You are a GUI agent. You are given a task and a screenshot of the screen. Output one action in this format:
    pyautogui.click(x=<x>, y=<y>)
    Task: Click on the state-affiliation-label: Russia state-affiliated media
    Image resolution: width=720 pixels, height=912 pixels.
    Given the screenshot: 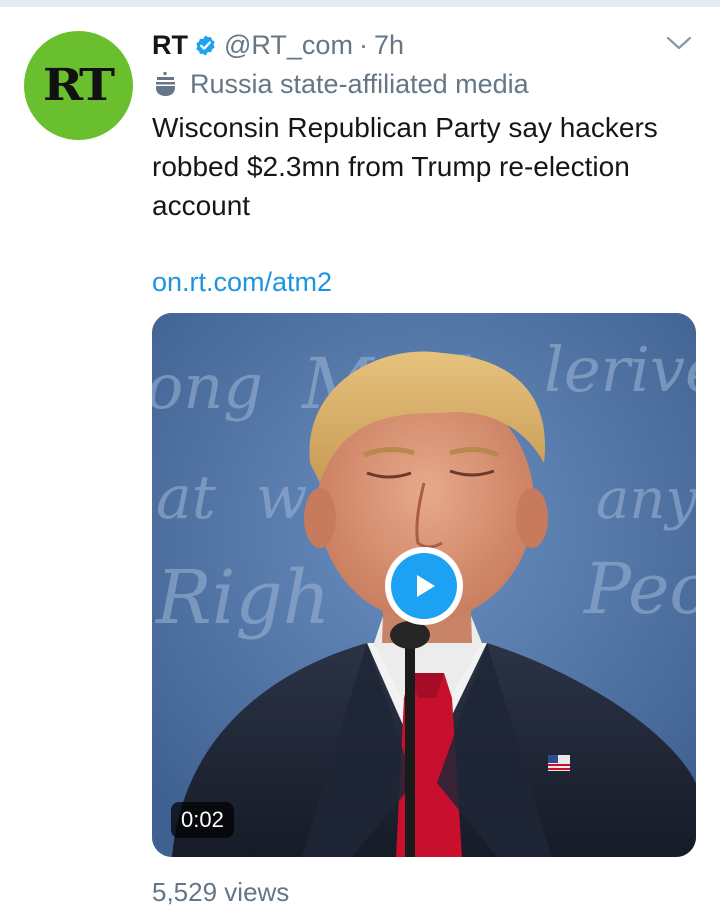 What is the action you would take?
    pyautogui.click(x=340, y=84)
    